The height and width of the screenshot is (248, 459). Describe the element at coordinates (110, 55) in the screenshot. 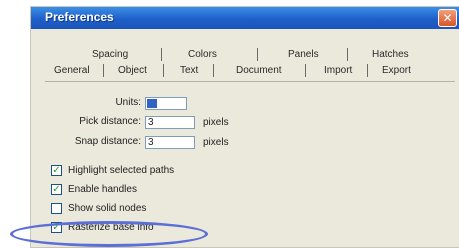

I see `tab-spacing: Spacing` at that location.